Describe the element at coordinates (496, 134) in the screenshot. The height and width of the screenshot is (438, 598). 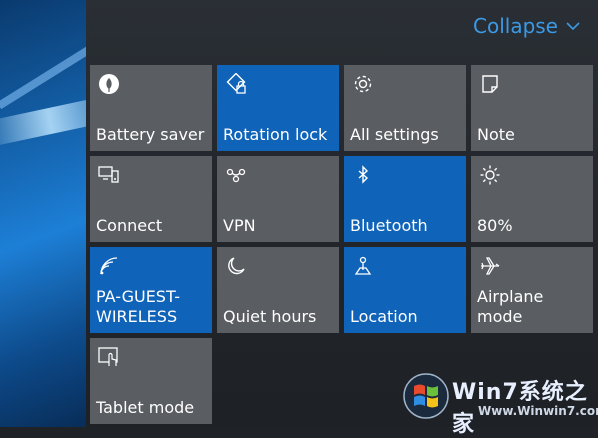
I see `tile-label: Note` at that location.